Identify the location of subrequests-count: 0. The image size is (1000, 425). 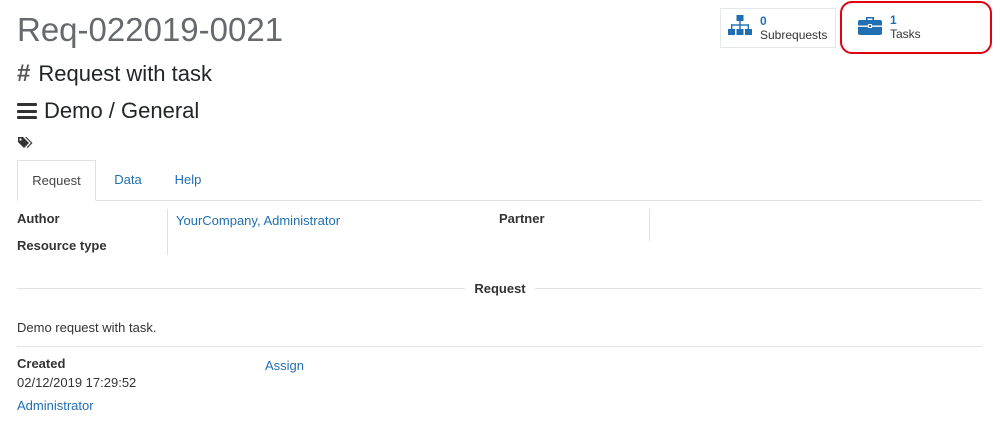
(763, 21).